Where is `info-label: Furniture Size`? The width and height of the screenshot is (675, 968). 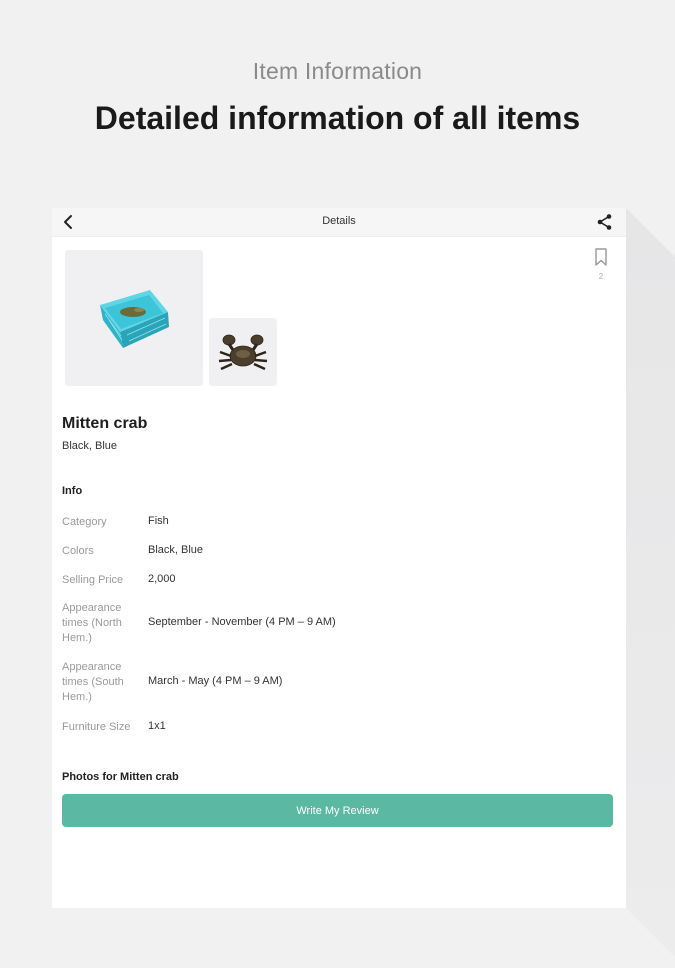 info-label: Furniture Size is located at coordinates (96, 727).